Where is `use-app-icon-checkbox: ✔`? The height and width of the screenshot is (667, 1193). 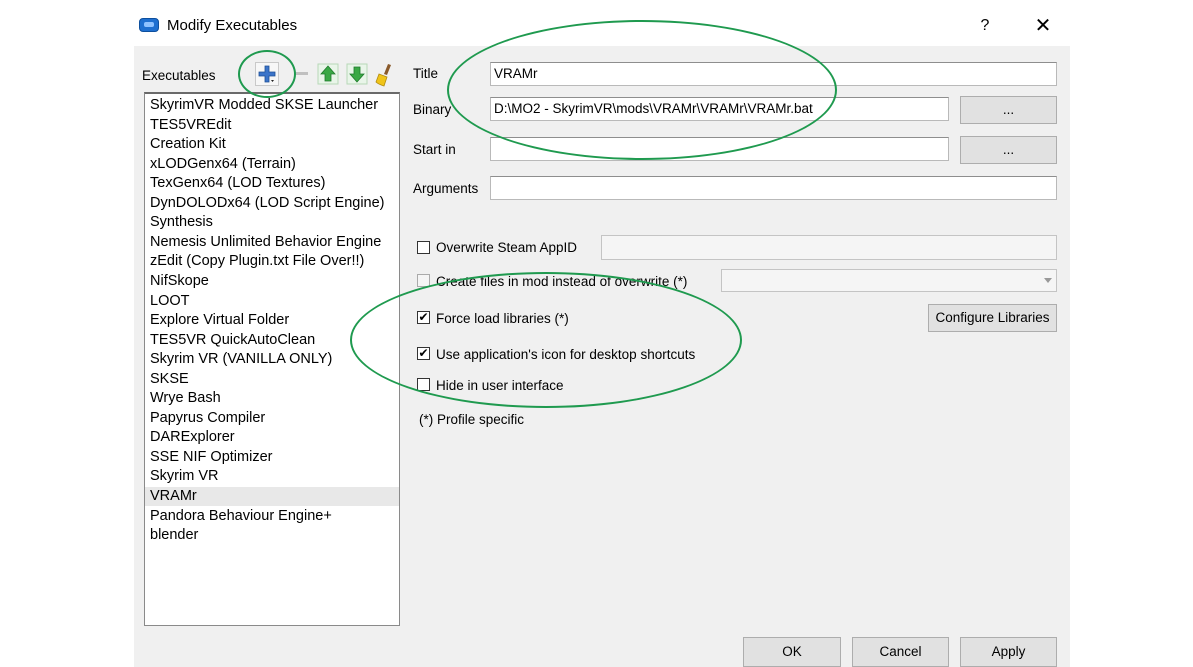 use-app-icon-checkbox: ✔ is located at coordinates (423, 353).